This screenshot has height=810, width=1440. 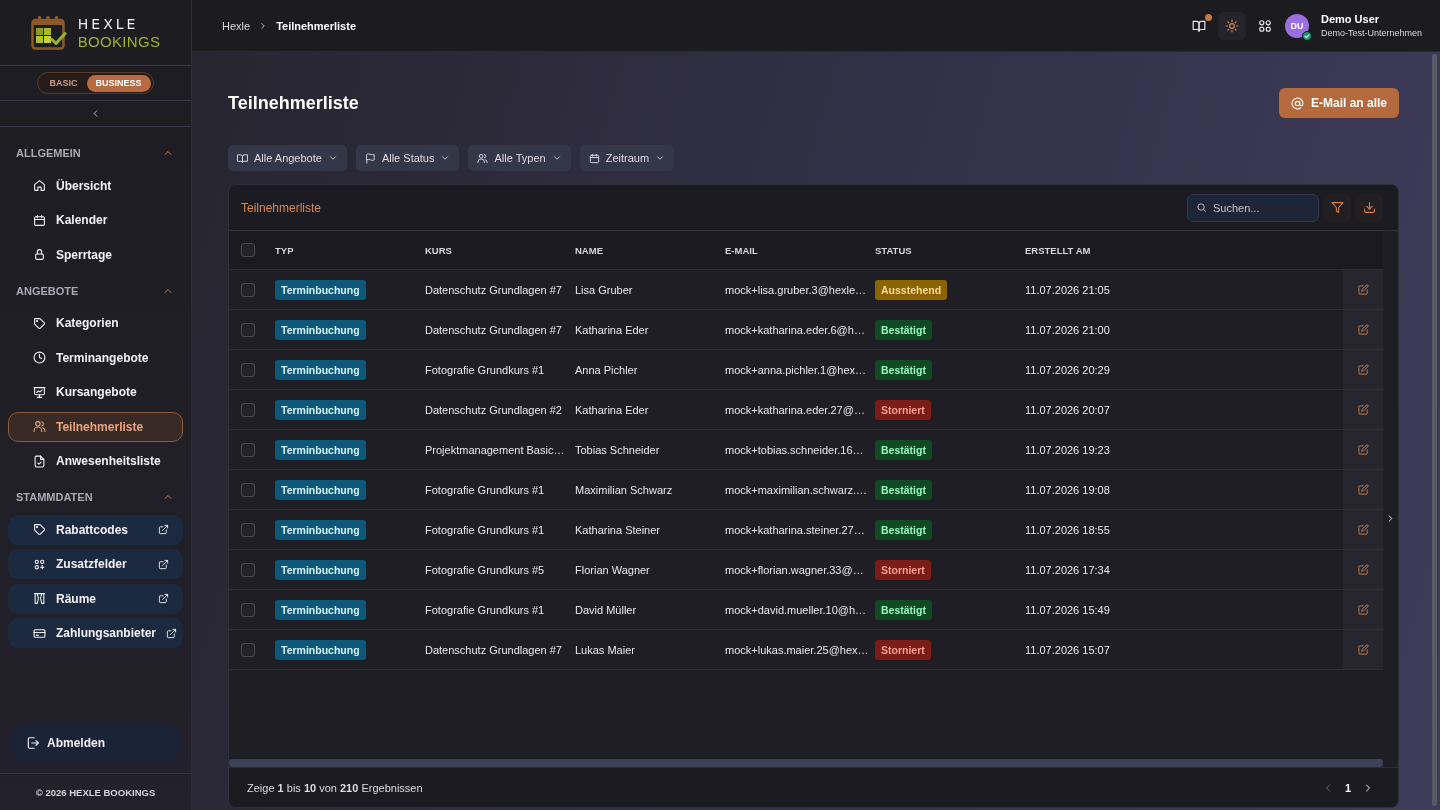 What do you see at coordinates (33, 743) in the screenshot?
I see `logout-icon` at bounding box center [33, 743].